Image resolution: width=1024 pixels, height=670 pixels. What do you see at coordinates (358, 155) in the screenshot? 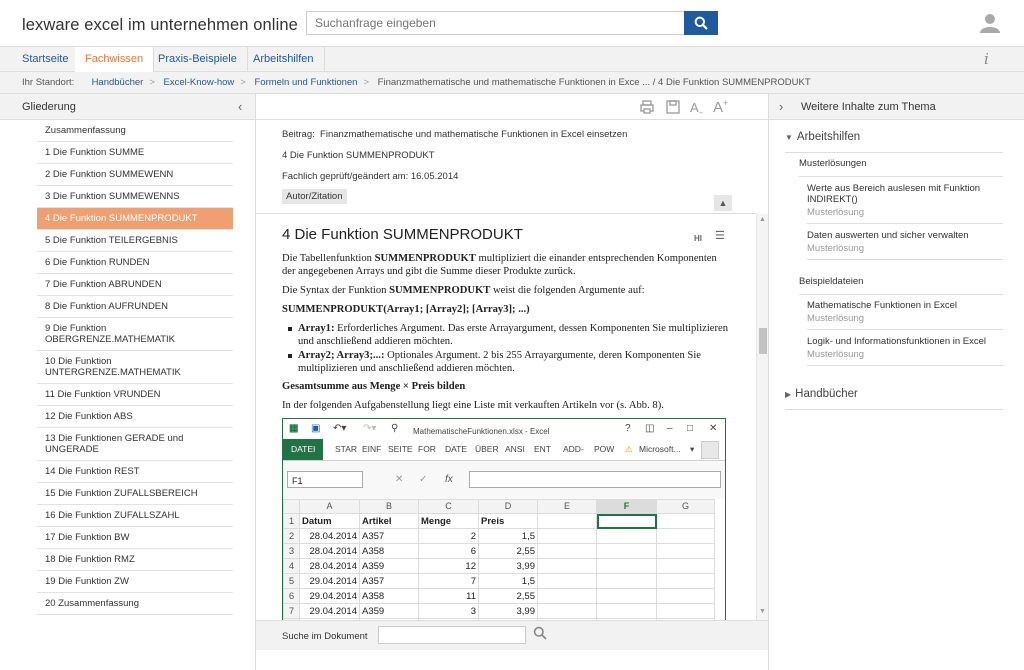
I see `chapter-title: 4 Die Funktion SUMMENPRODUKT` at bounding box center [358, 155].